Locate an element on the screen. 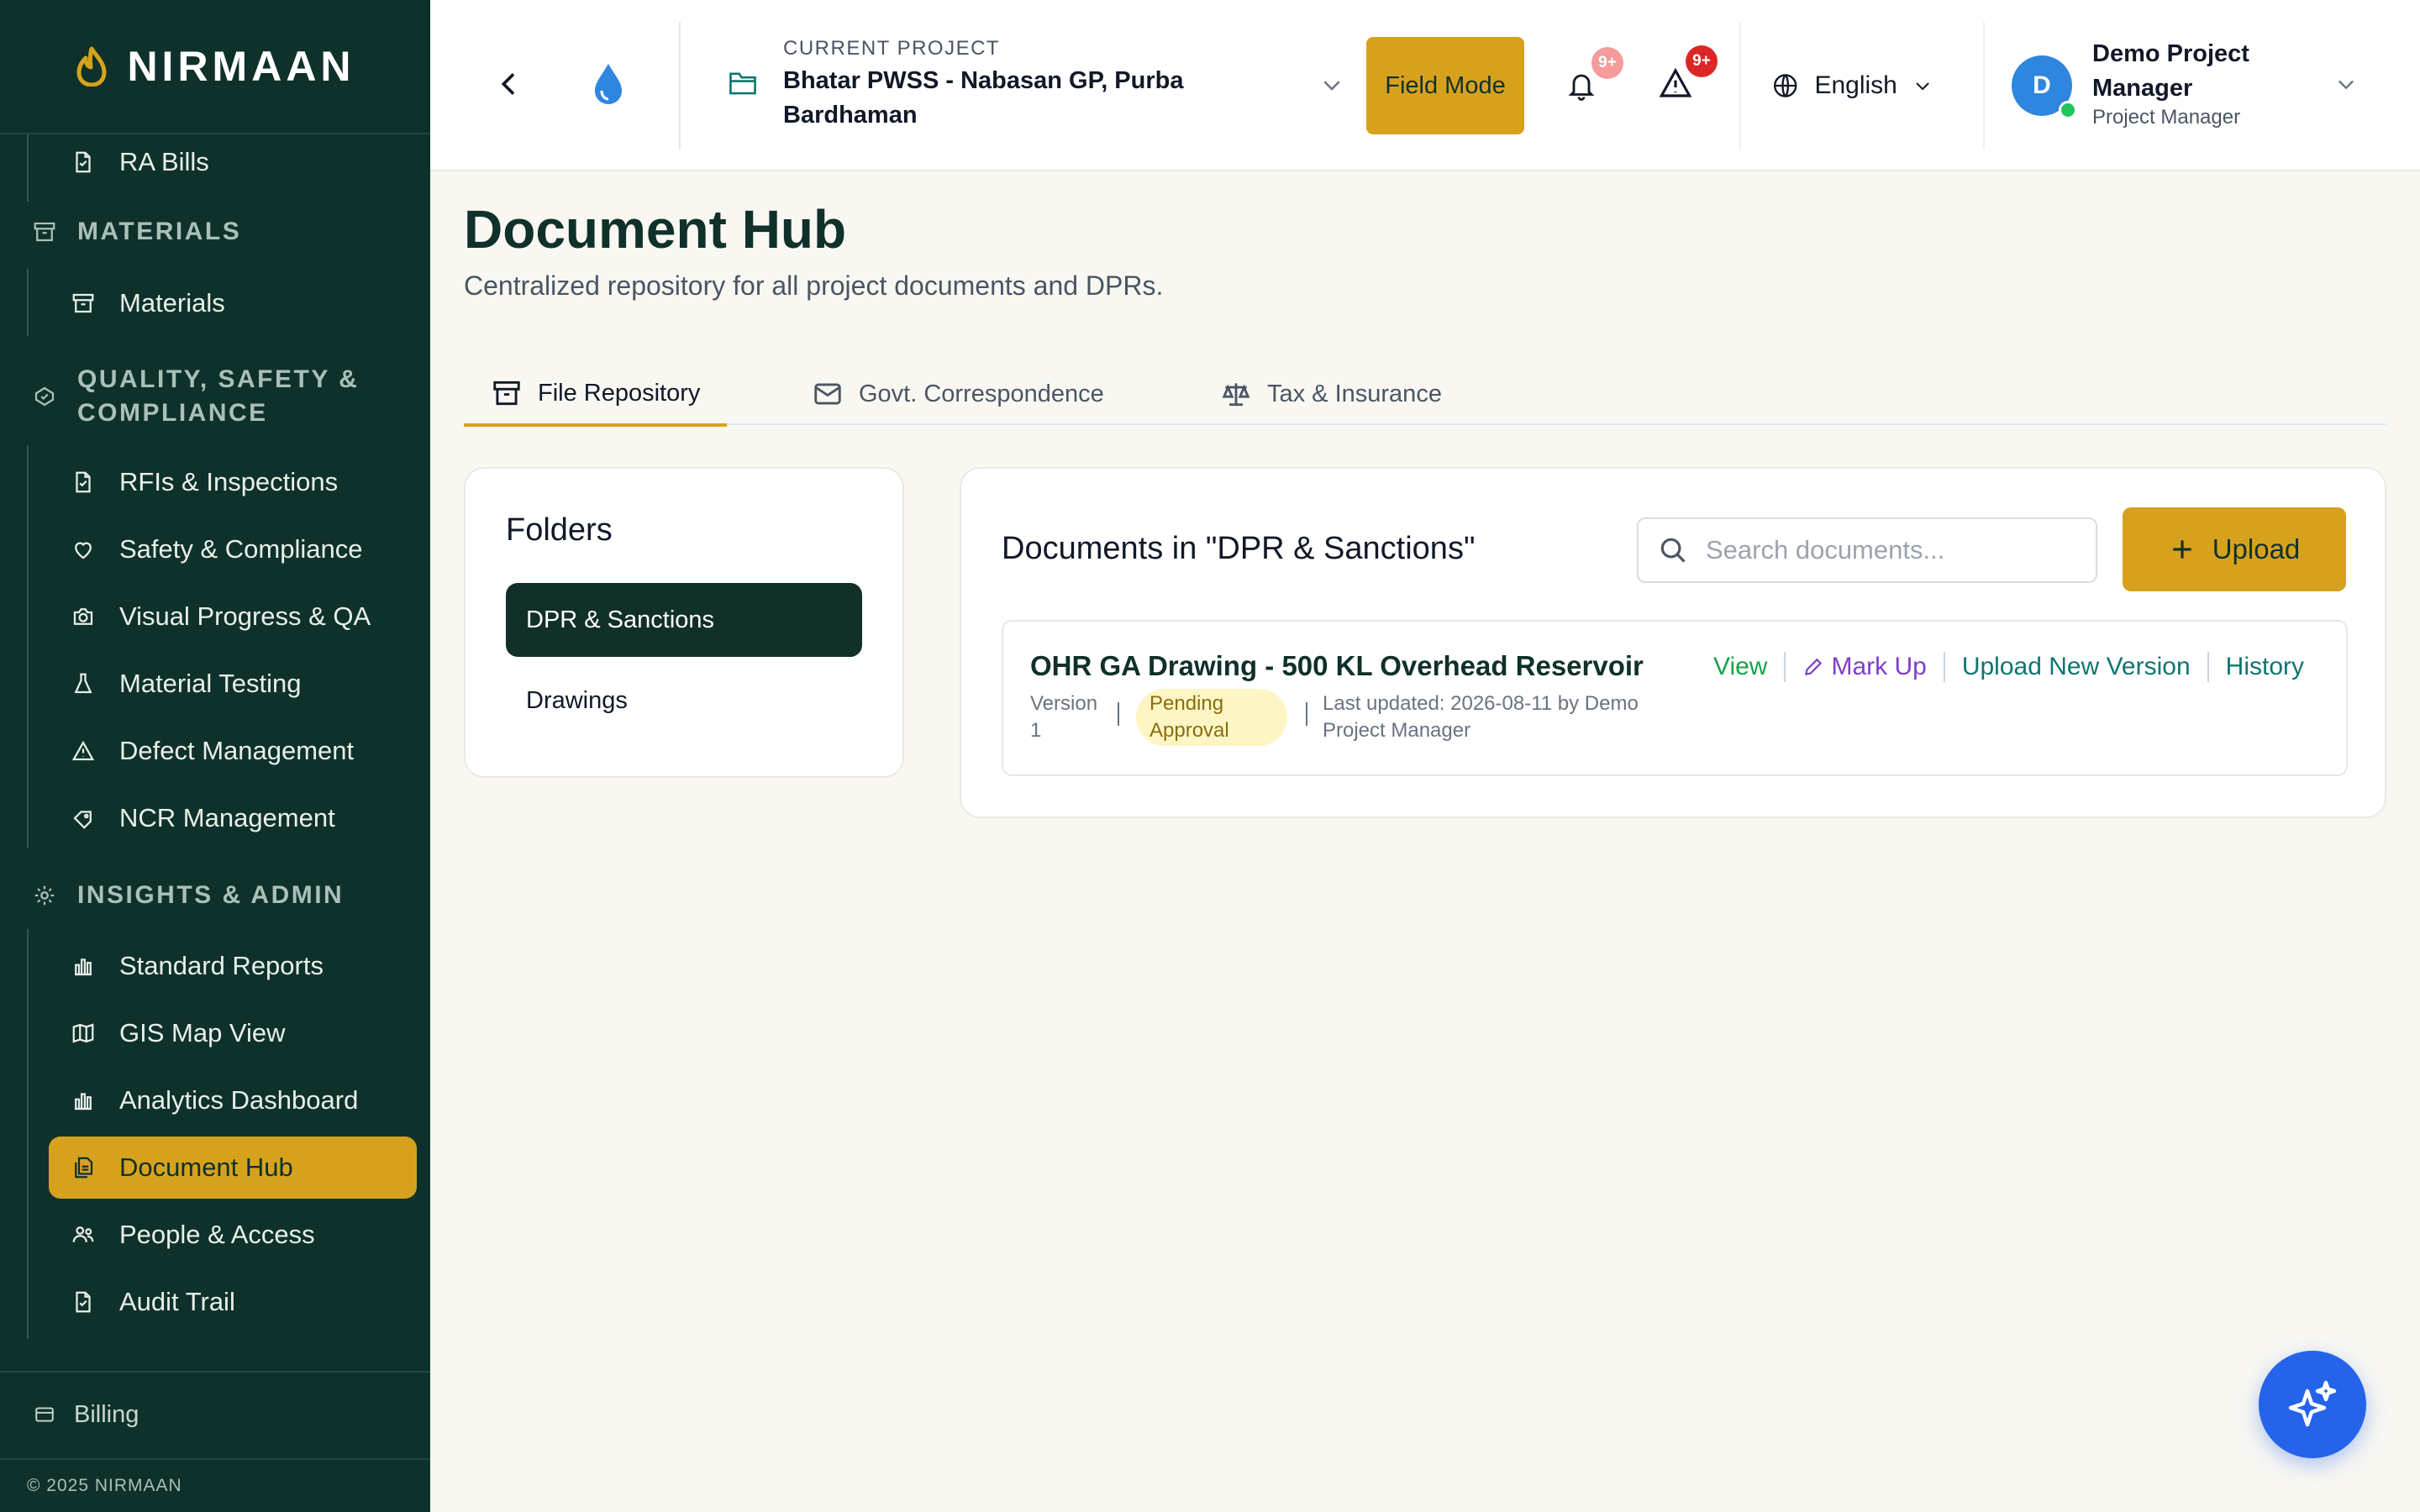 This screenshot has height=1512, width=2420. sidebar-item-analytics: Analytics Dashboard is located at coordinates (233, 1100).